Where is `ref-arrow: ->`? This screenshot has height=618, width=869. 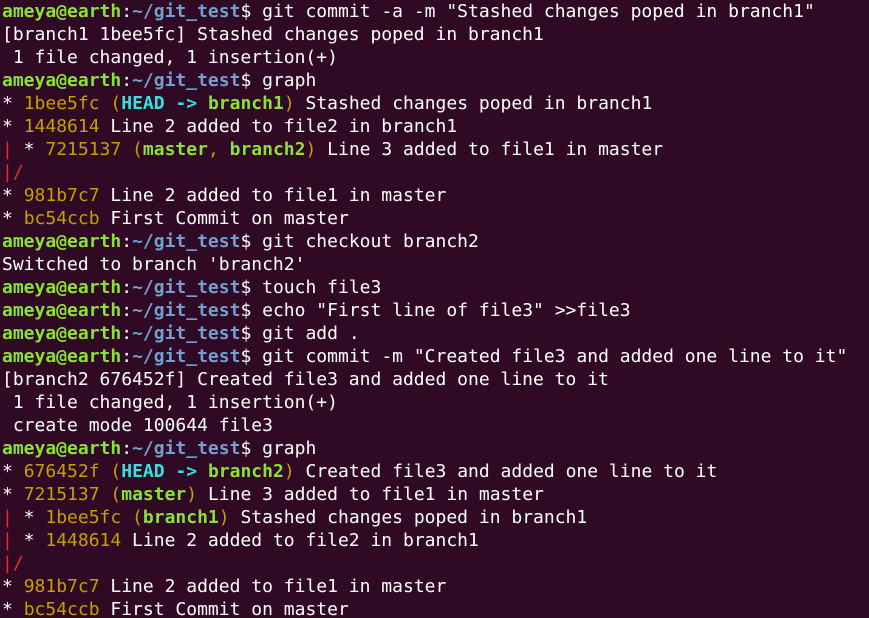 ref-arrow: -> is located at coordinates (186, 471).